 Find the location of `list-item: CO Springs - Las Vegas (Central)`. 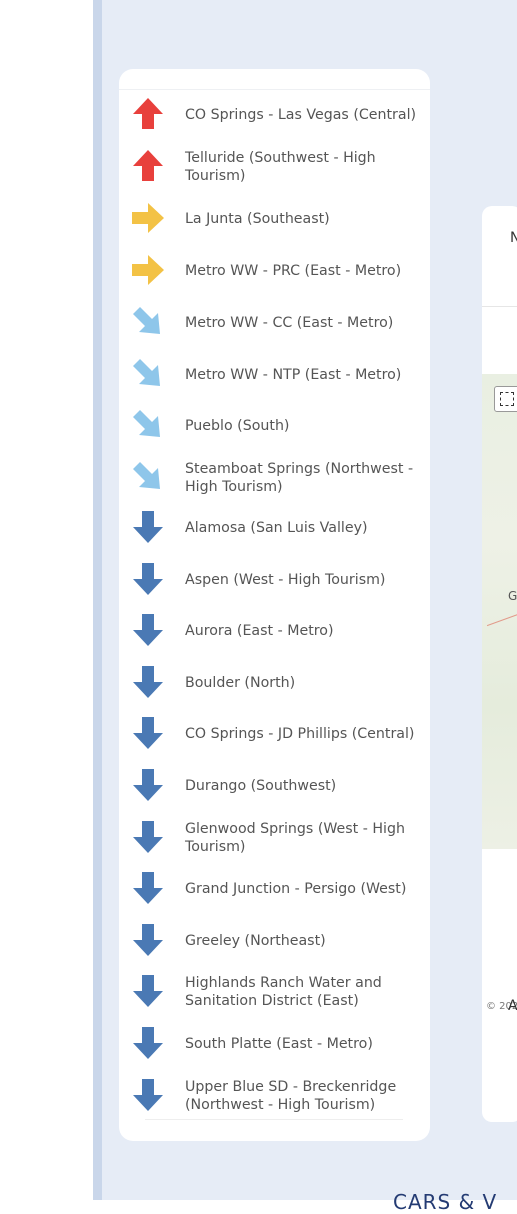

list-item: CO Springs - Las Vegas (Central) is located at coordinates (274, 115).